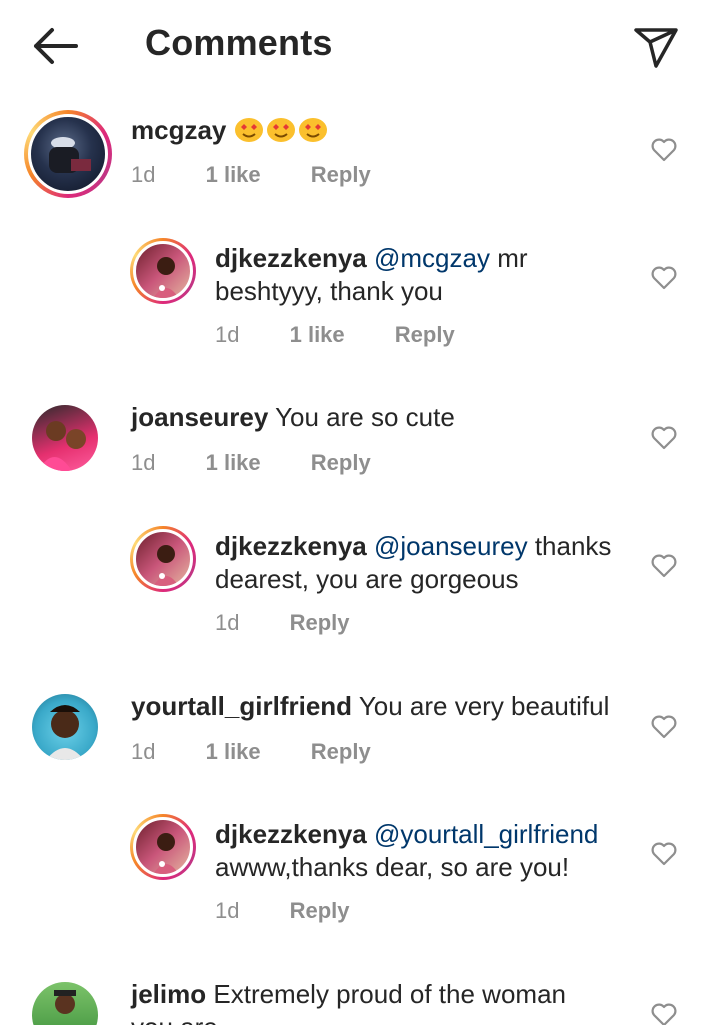 The width and height of the screenshot is (720, 1025). Describe the element at coordinates (178, 130) in the screenshot. I see `comment-username: mcgzay` at that location.